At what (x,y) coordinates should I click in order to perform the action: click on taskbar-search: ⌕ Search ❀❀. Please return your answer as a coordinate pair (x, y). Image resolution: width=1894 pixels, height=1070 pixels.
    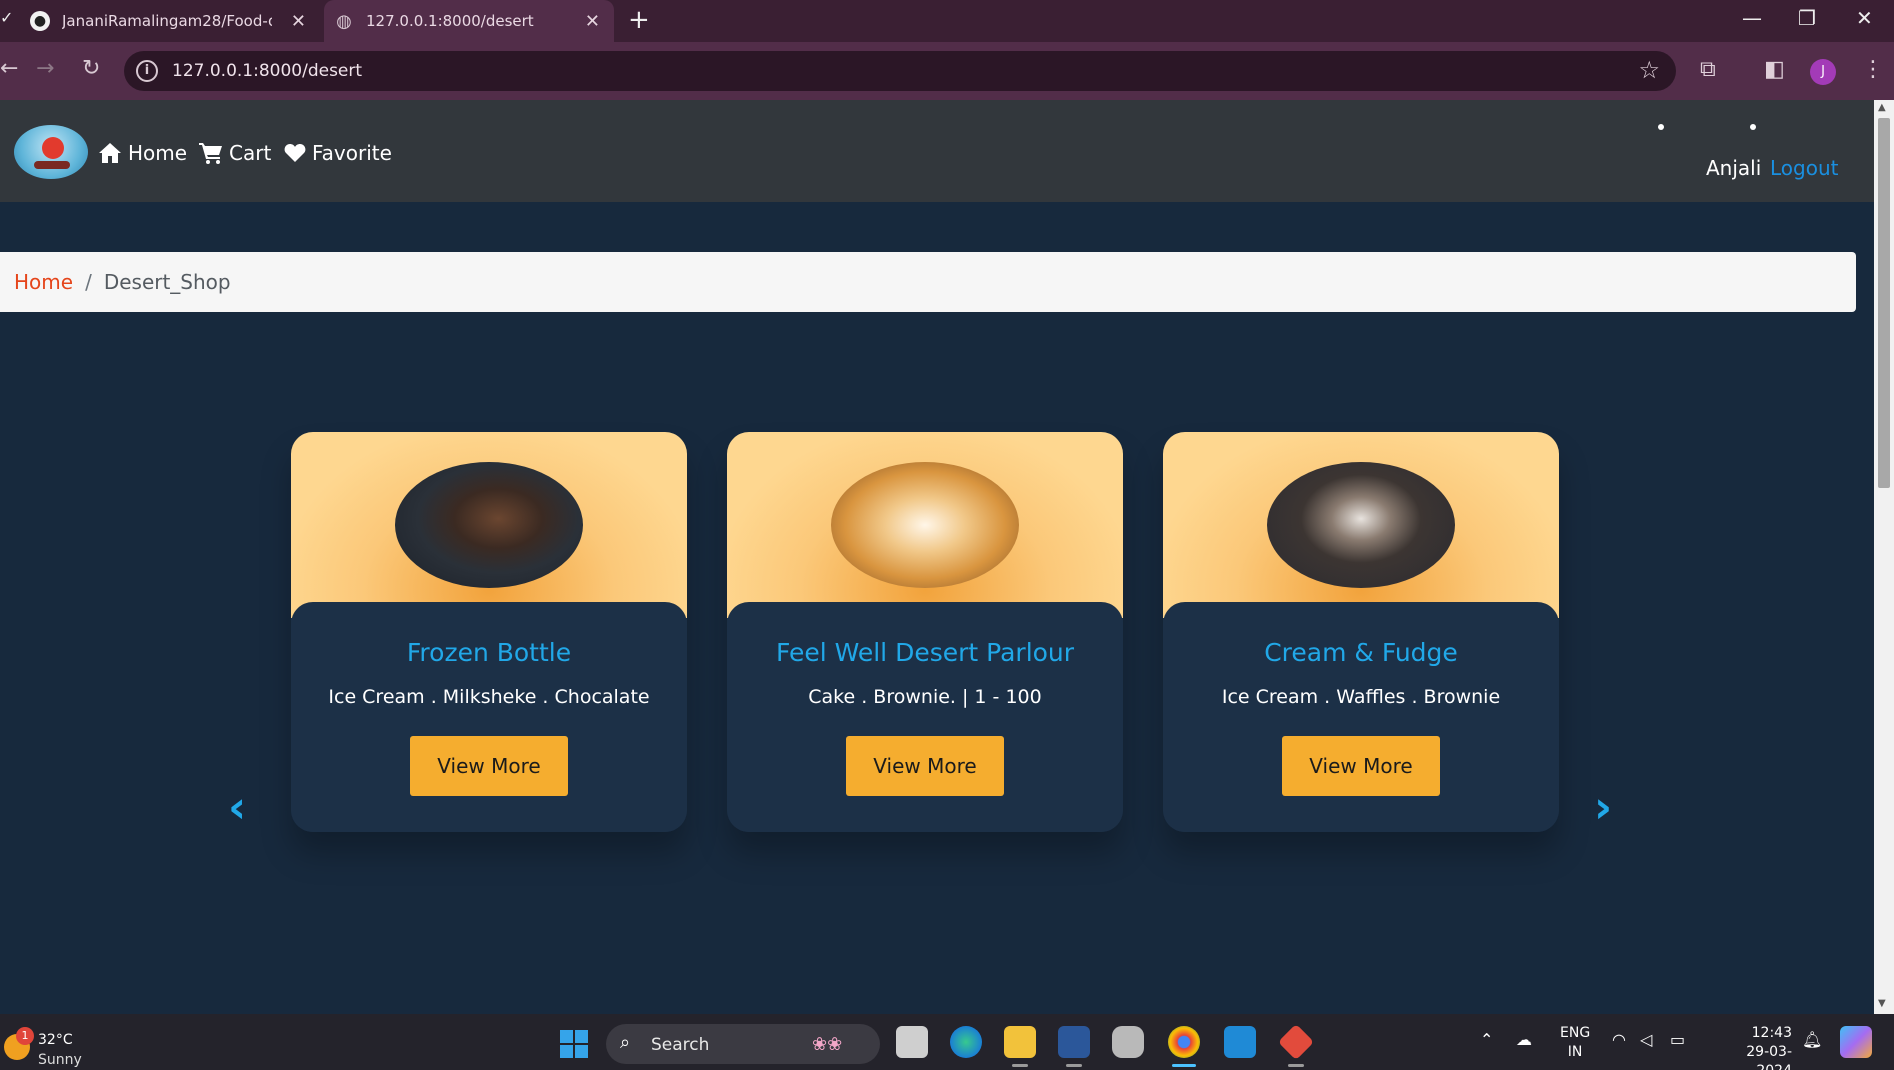
    Looking at the image, I should click on (743, 1044).